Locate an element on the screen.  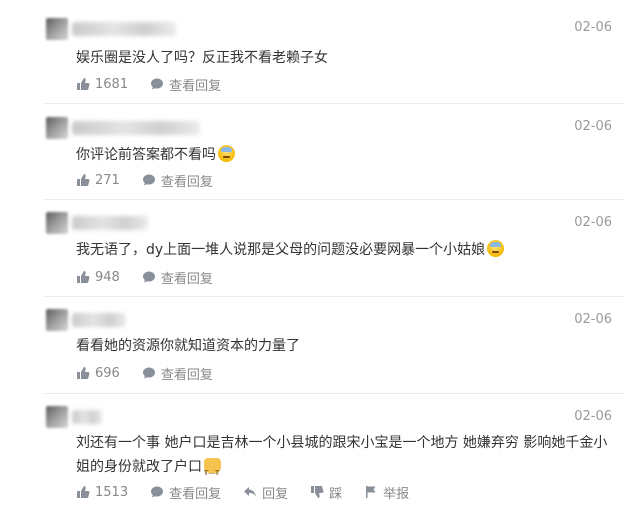
comment-actions: 271 查看回复 is located at coordinates (155, 180).